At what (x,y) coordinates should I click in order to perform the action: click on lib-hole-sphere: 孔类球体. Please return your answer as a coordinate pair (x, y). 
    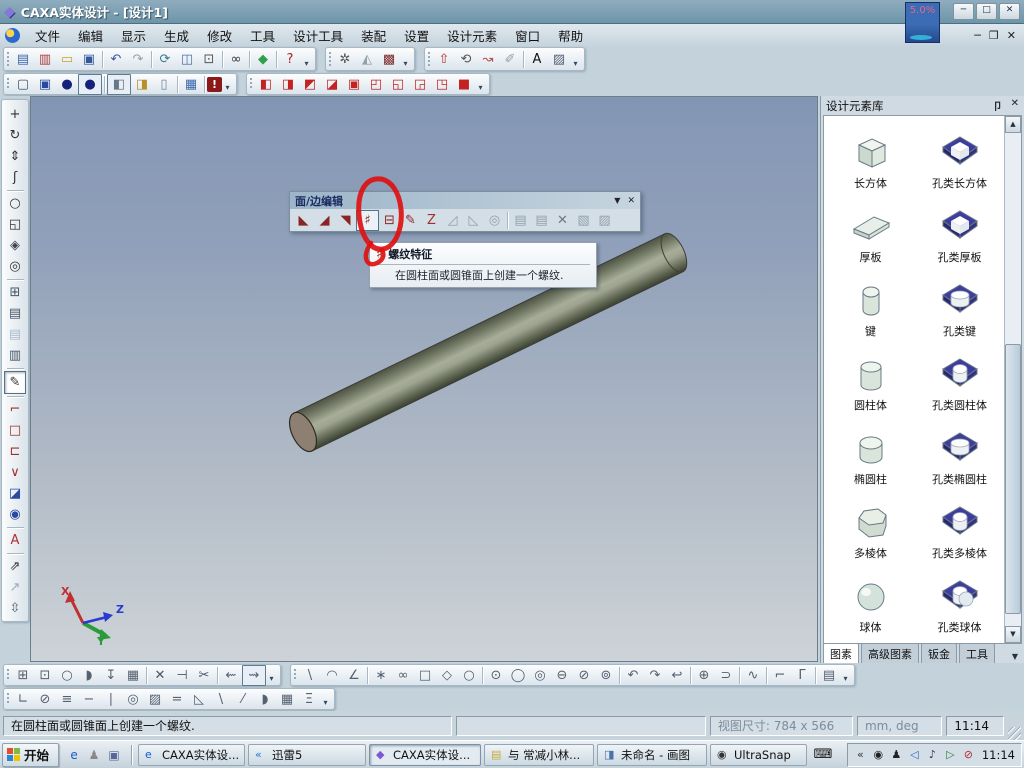
    Looking at the image, I should click on (959, 599).